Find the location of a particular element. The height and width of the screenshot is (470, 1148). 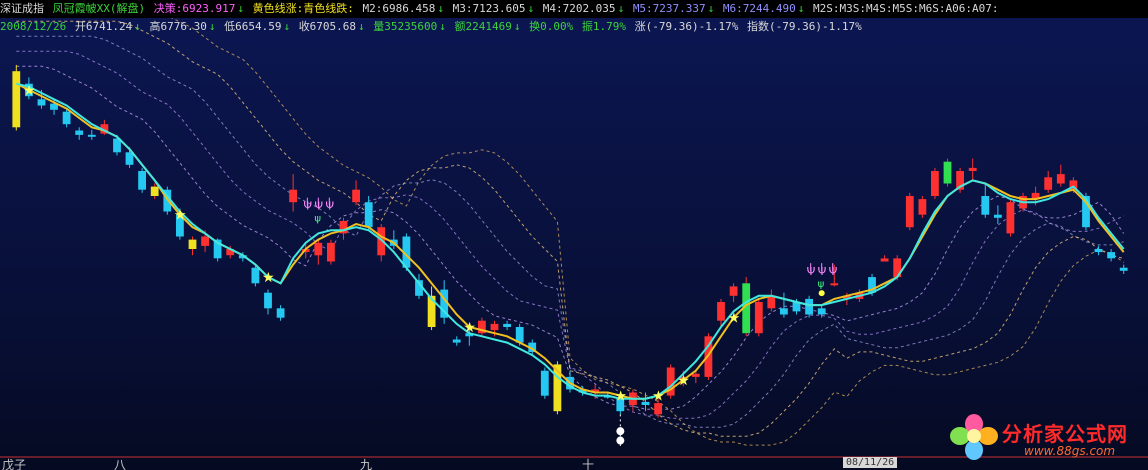

open-value: 开6741.24 is located at coordinates (103, 26).